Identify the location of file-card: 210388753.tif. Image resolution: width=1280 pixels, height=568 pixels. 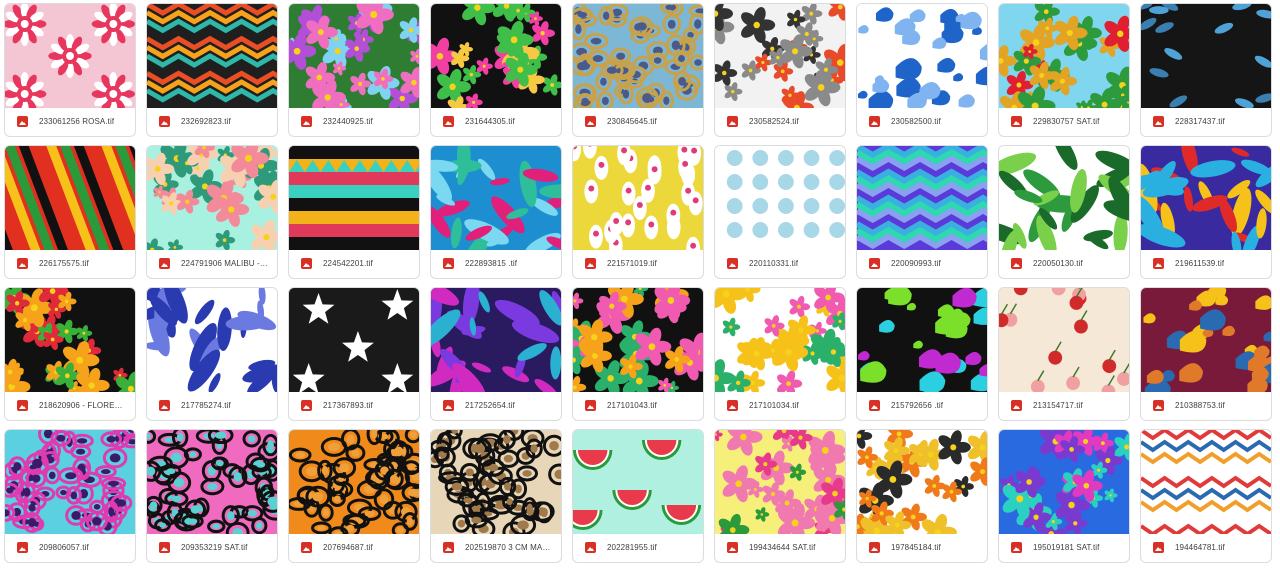
(1206, 354).